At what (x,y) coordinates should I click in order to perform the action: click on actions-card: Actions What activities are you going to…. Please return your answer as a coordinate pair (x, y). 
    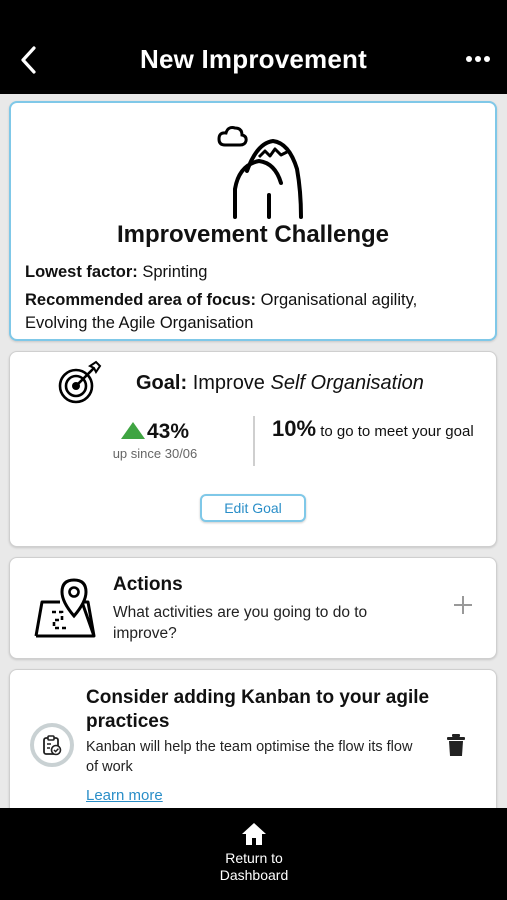
    Looking at the image, I should click on (253, 608).